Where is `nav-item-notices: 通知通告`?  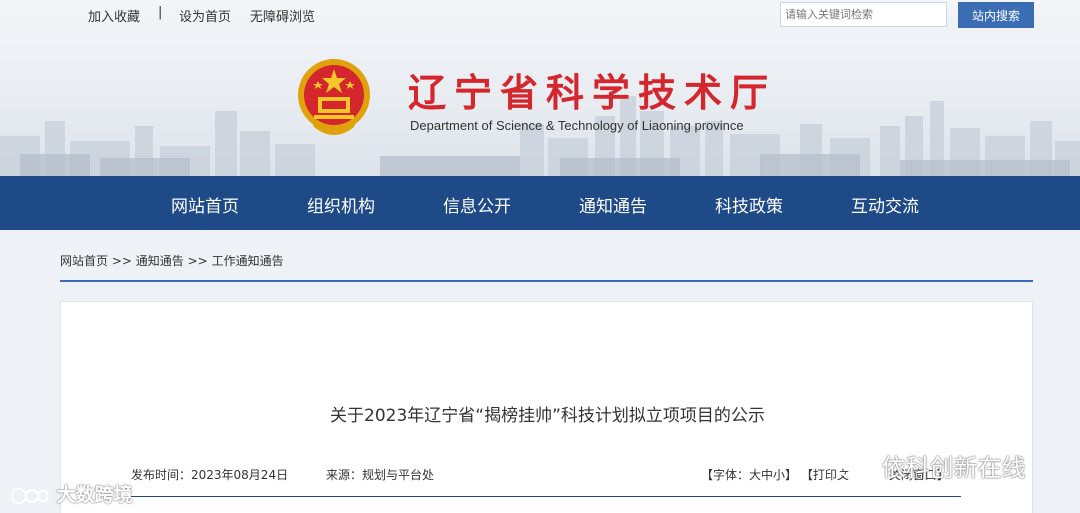
nav-item-notices: 通知通告 is located at coordinates (613, 204).